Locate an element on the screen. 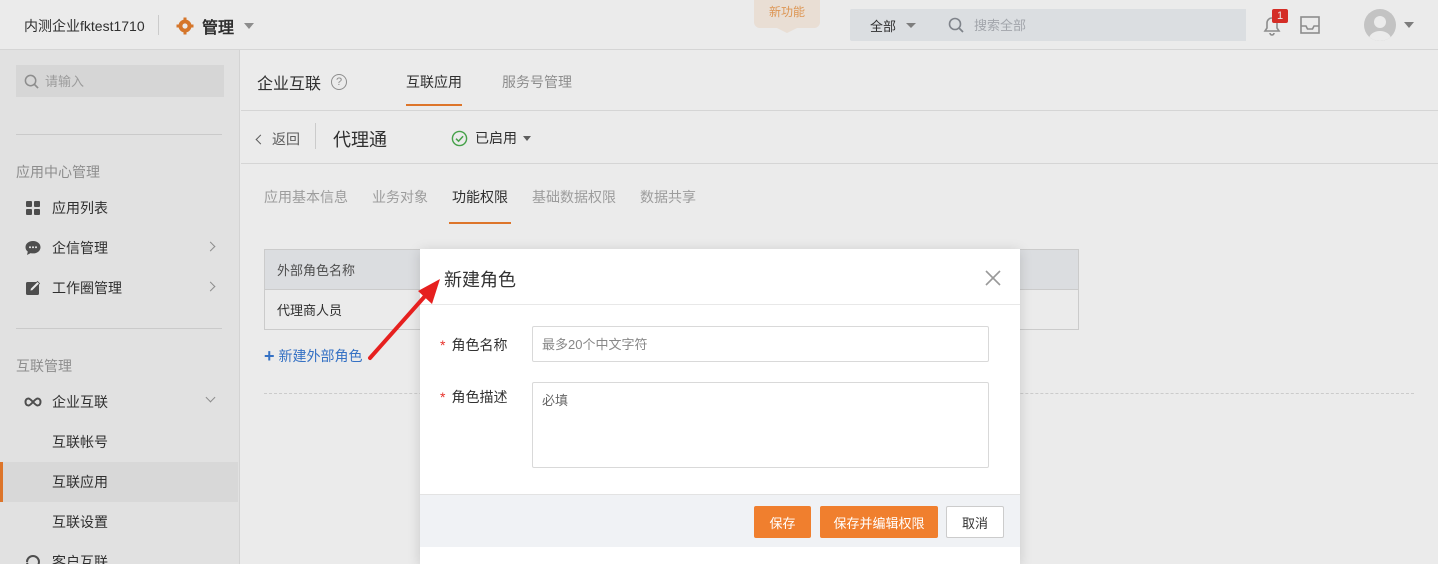 The image size is (1438, 564). save-button: 保存 is located at coordinates (782, 522).